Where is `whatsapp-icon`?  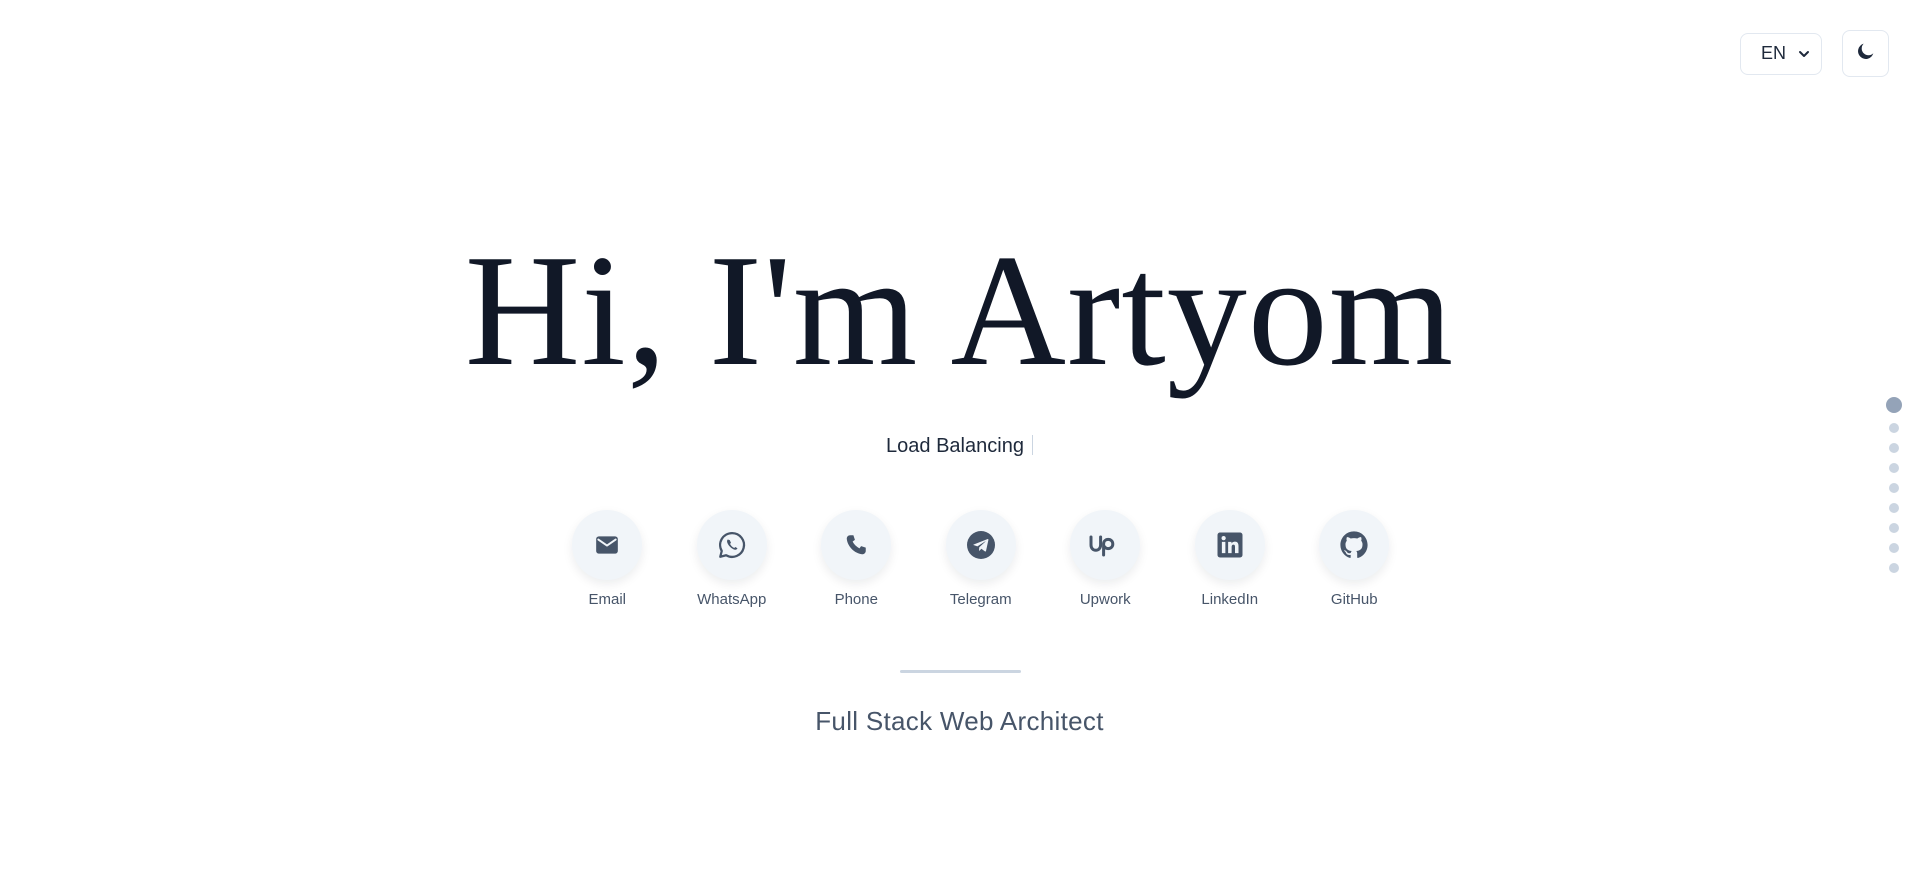 whatsapp-icon is located at coordinates (731, 545).